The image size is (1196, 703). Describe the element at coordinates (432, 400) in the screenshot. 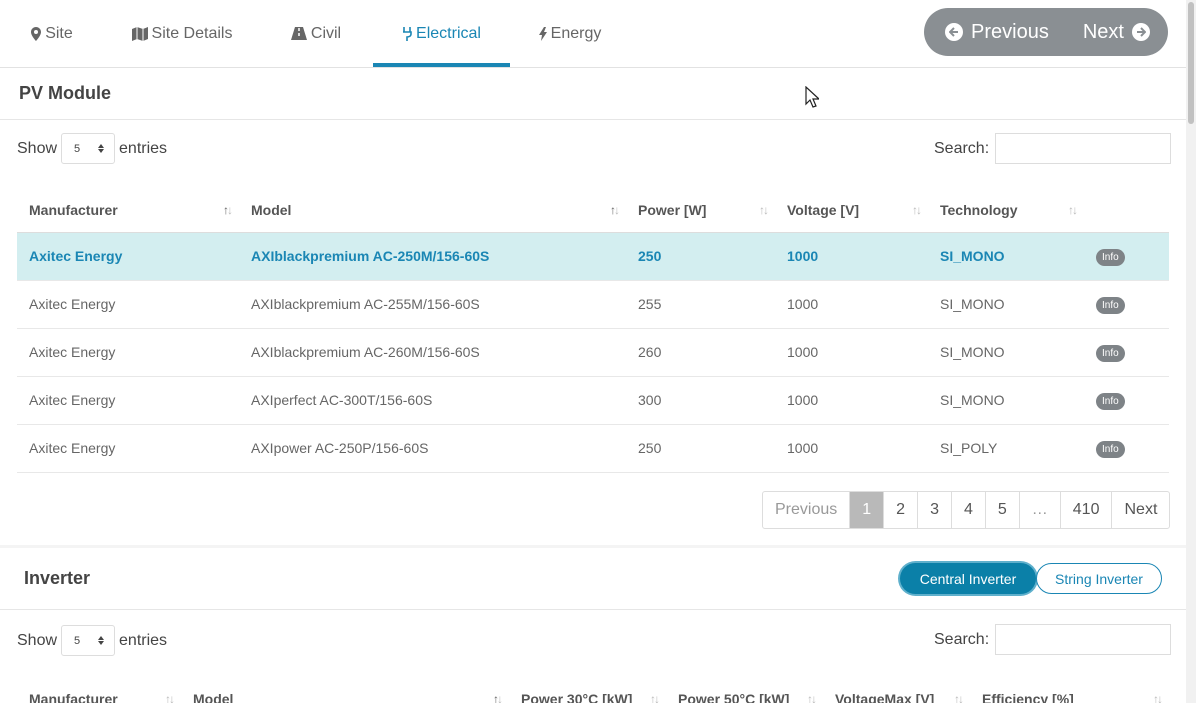

I see `cell-model: AXIperfect AC-300T/156-60S` at that location.